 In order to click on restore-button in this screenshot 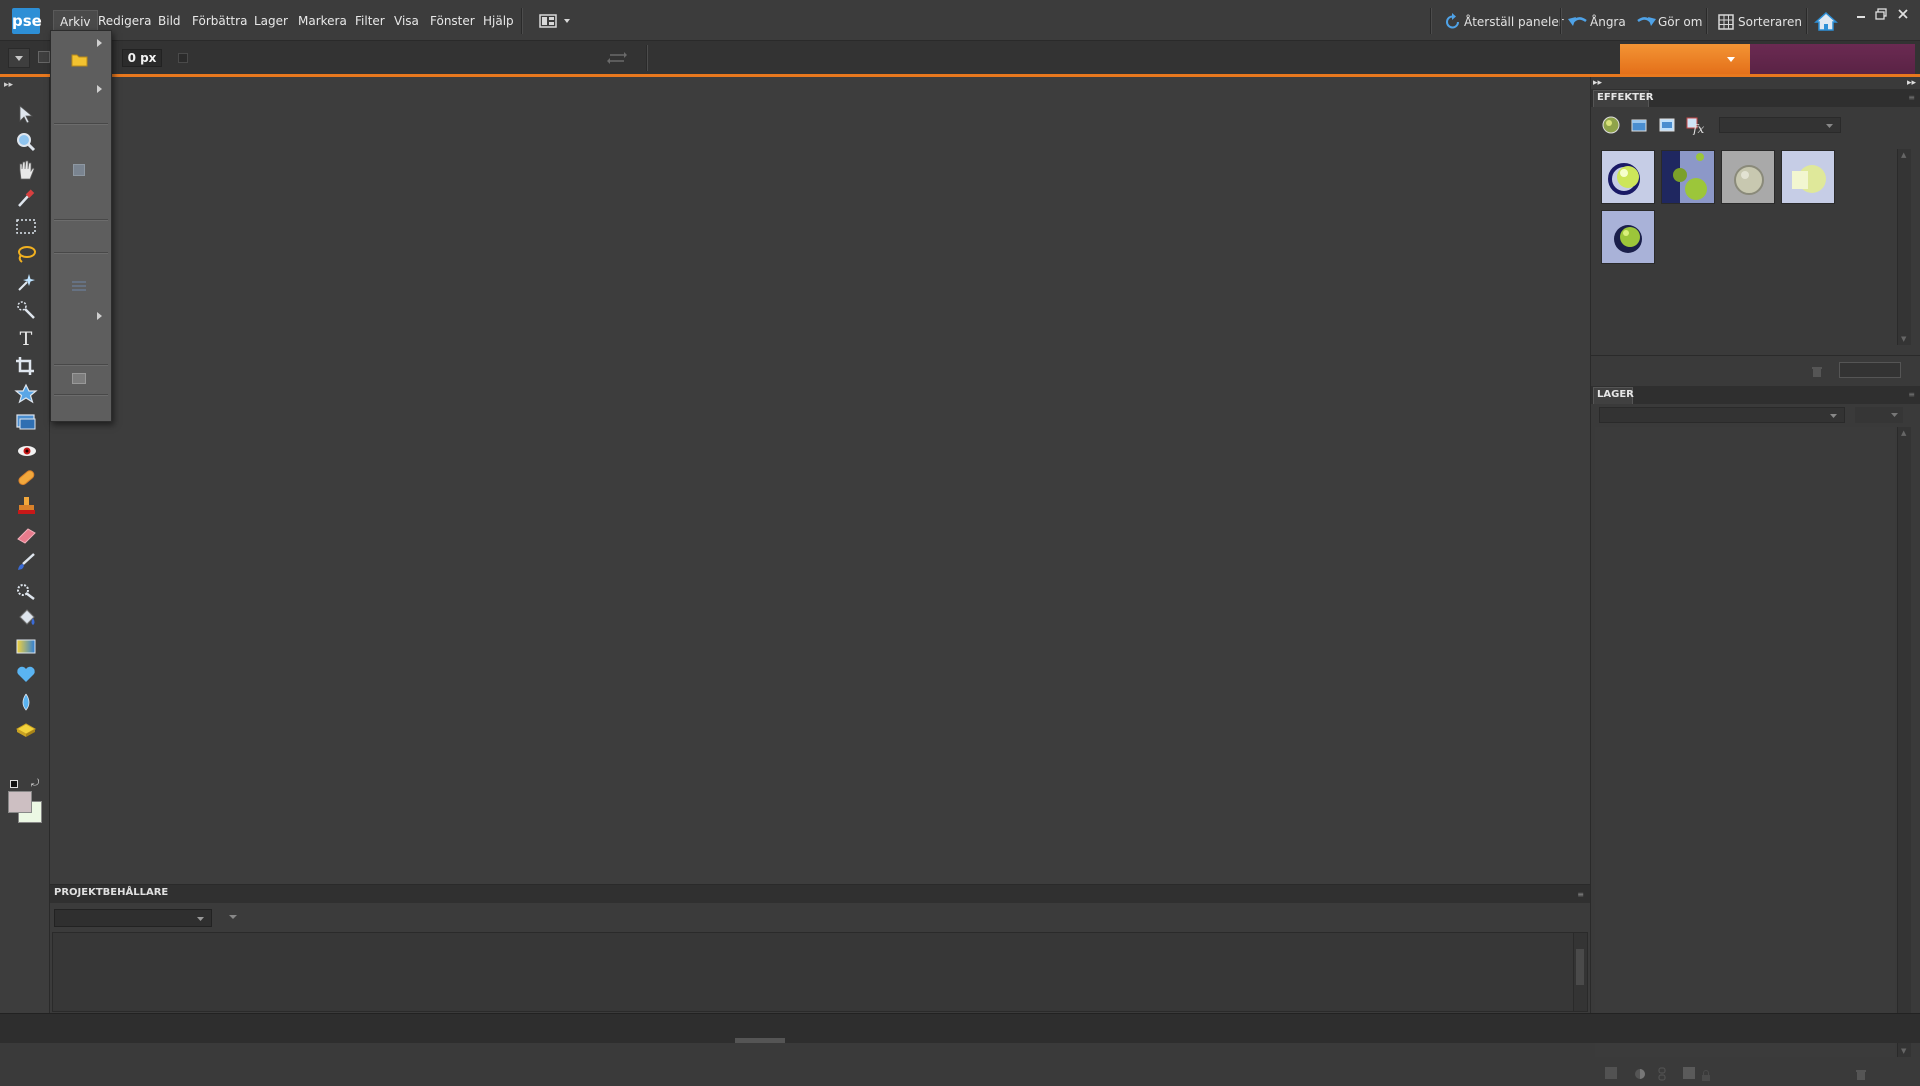, I will do `click(1881, 13)`.